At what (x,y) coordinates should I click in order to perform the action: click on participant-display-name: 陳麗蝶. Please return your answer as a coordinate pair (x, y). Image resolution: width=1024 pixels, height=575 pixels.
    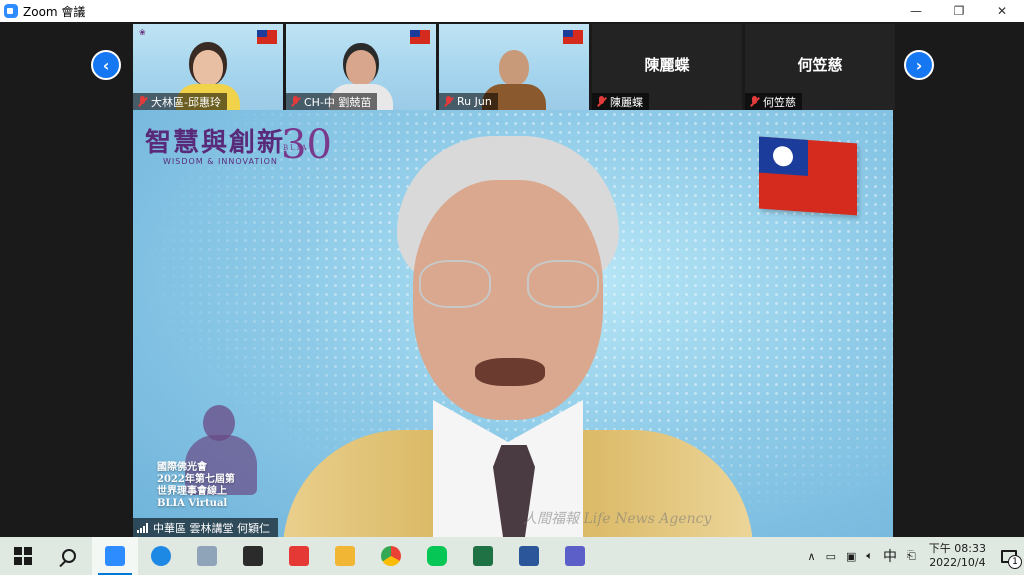
    Looking at the image, I should click on (667, 65).